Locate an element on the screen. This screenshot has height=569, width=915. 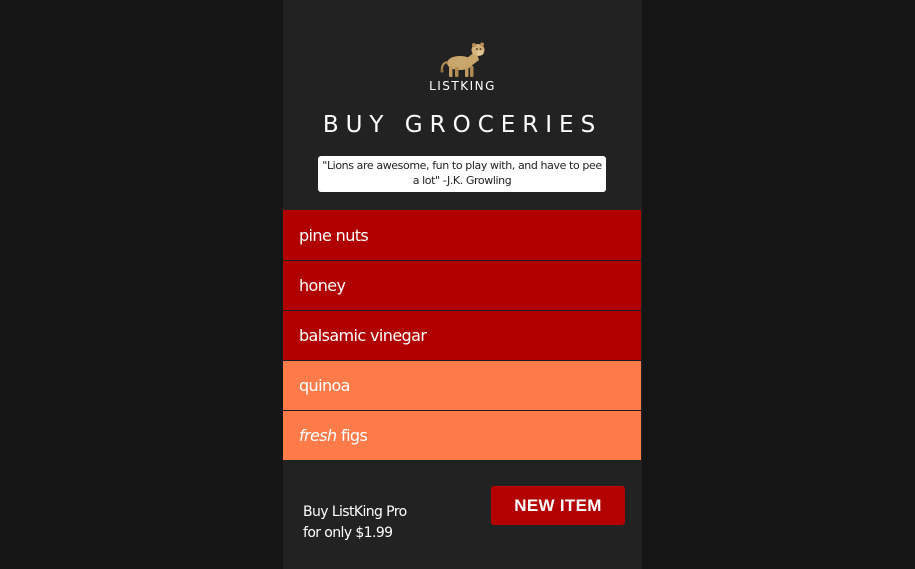
list-item: honey is located at coordinates (462, 285).